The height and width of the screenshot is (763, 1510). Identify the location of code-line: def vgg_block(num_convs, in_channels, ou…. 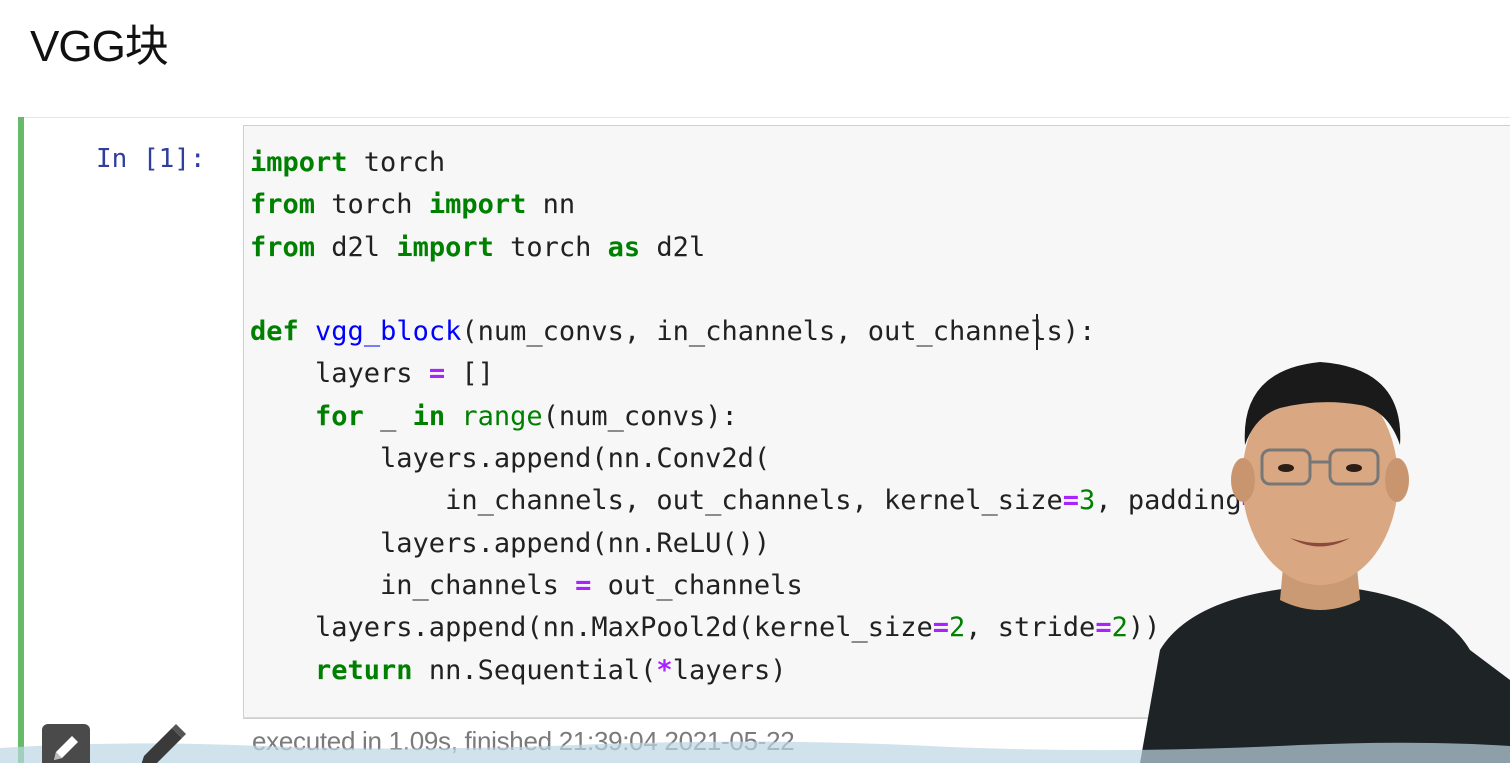
(778, 332).